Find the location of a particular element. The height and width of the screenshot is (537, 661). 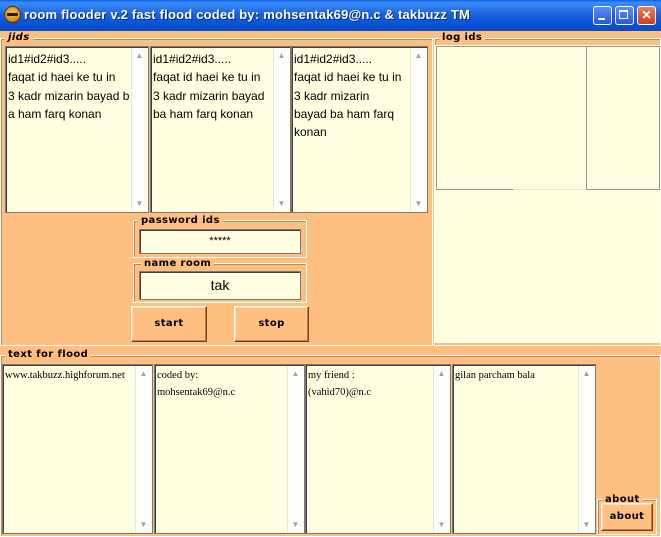

password-label: password ids is located at coordinates (180, 220).